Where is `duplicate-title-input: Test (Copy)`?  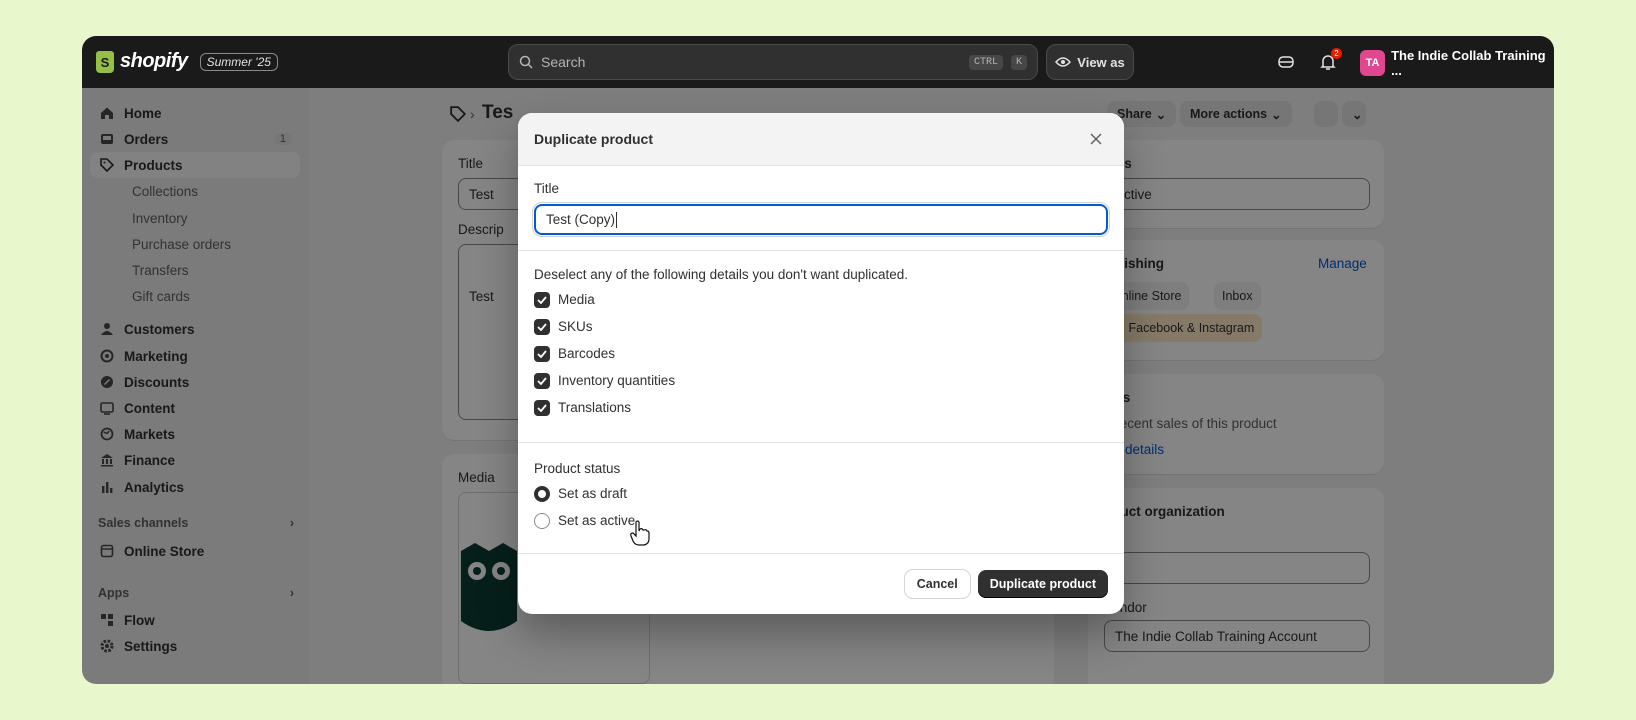 duplicate-title-input: Test (Copy) is located at coordinates (821, 219).